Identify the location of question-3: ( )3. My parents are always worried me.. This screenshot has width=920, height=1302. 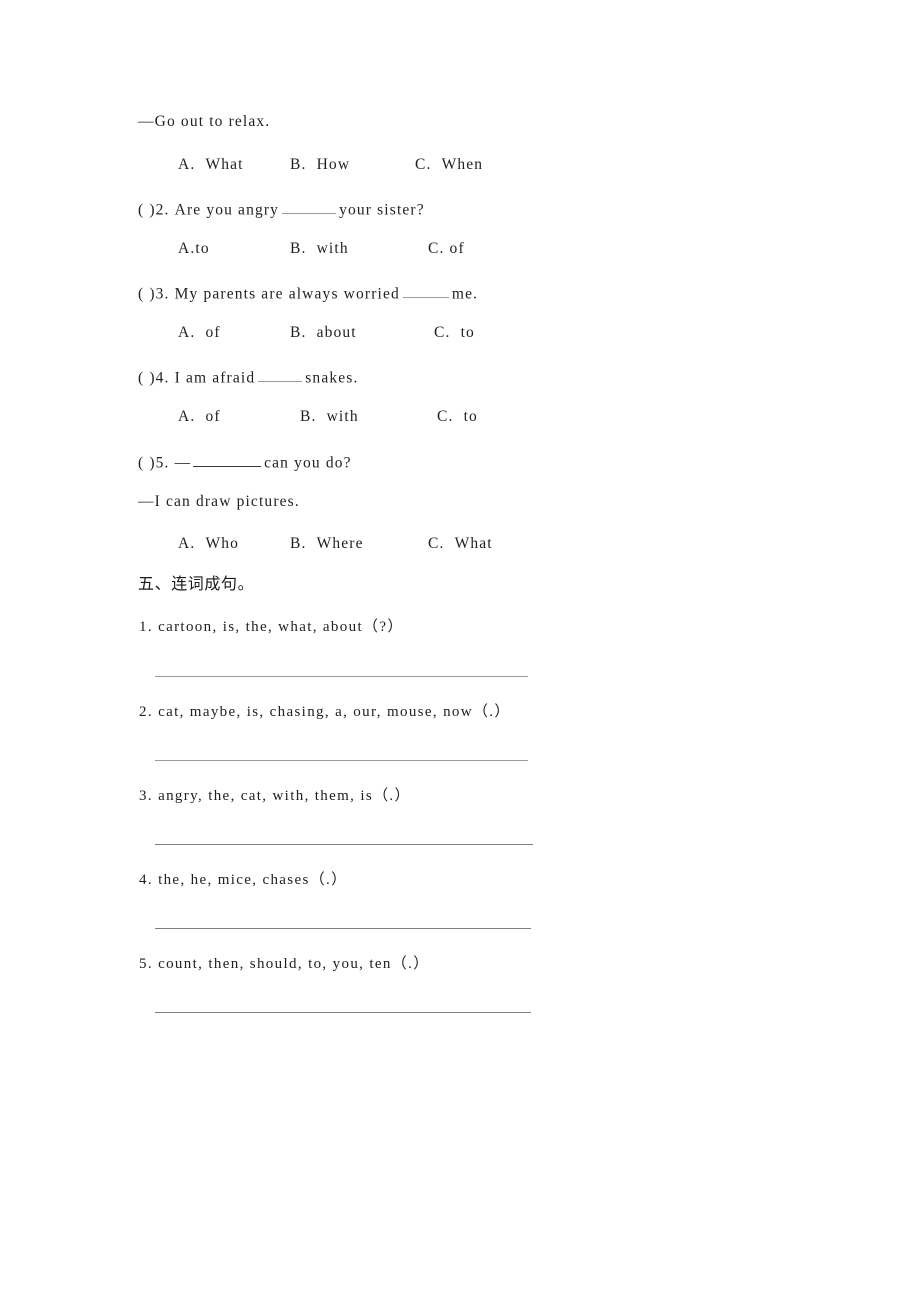
(308, 292).